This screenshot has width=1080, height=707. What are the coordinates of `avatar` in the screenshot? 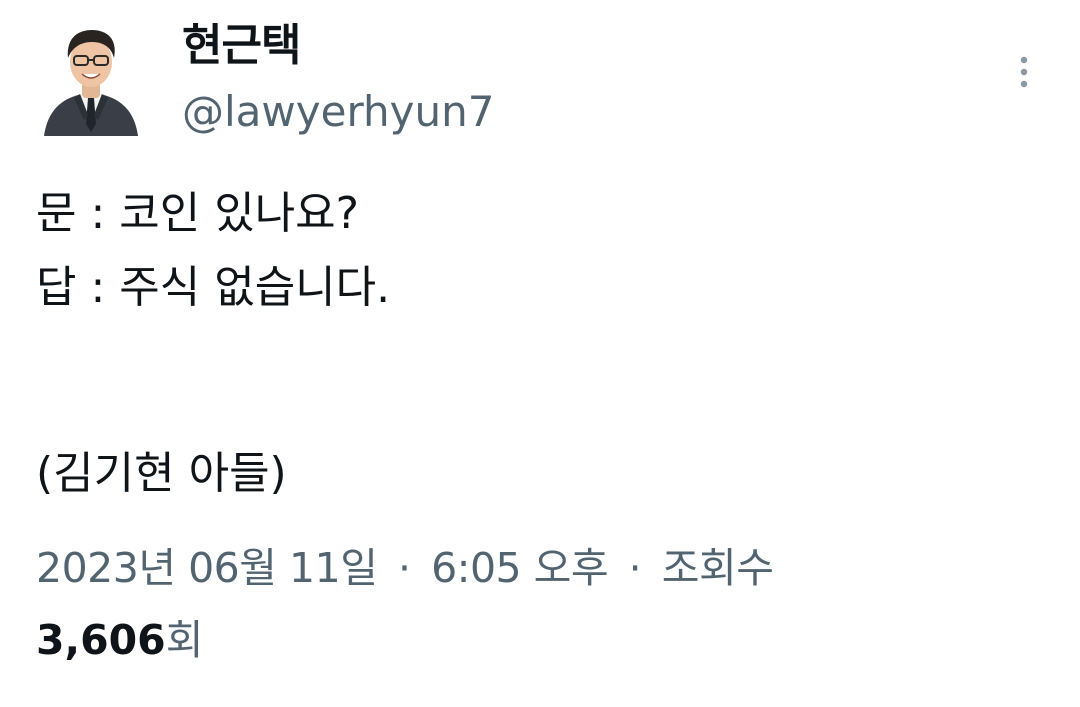 It's located at (91, 81).